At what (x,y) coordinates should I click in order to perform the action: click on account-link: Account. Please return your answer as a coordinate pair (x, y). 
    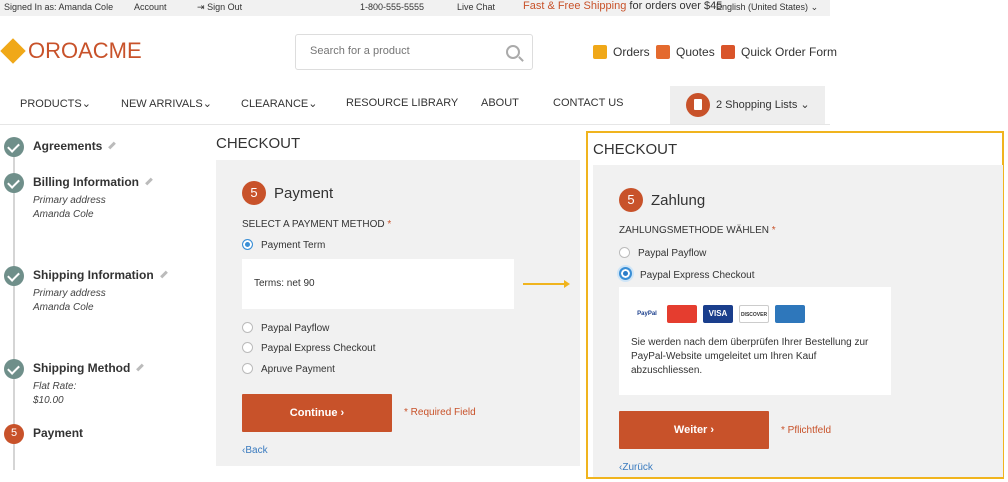
    Looking at the image, I should click on (150, 7).